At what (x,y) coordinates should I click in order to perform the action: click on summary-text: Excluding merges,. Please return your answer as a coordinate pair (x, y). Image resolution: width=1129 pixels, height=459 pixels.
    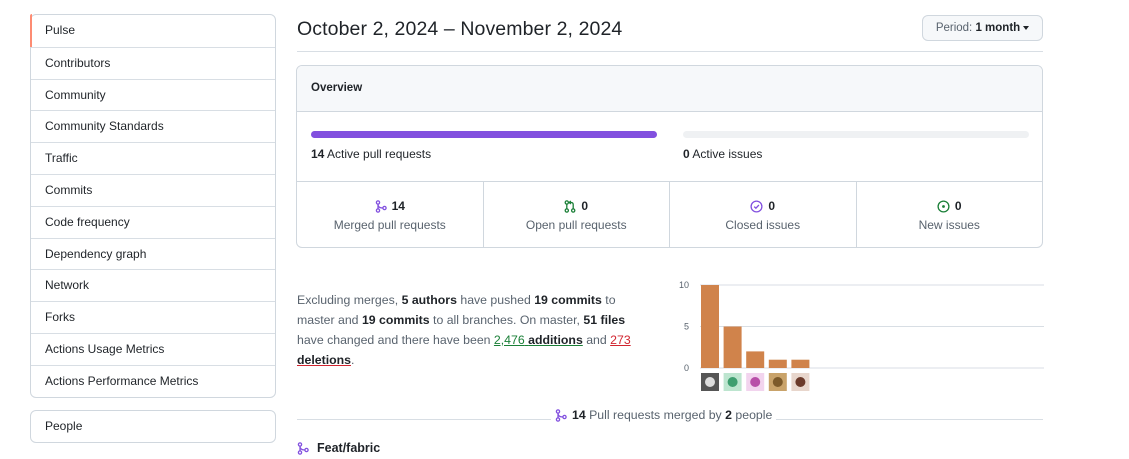
    Looking at the image, I should click on (349, 300).